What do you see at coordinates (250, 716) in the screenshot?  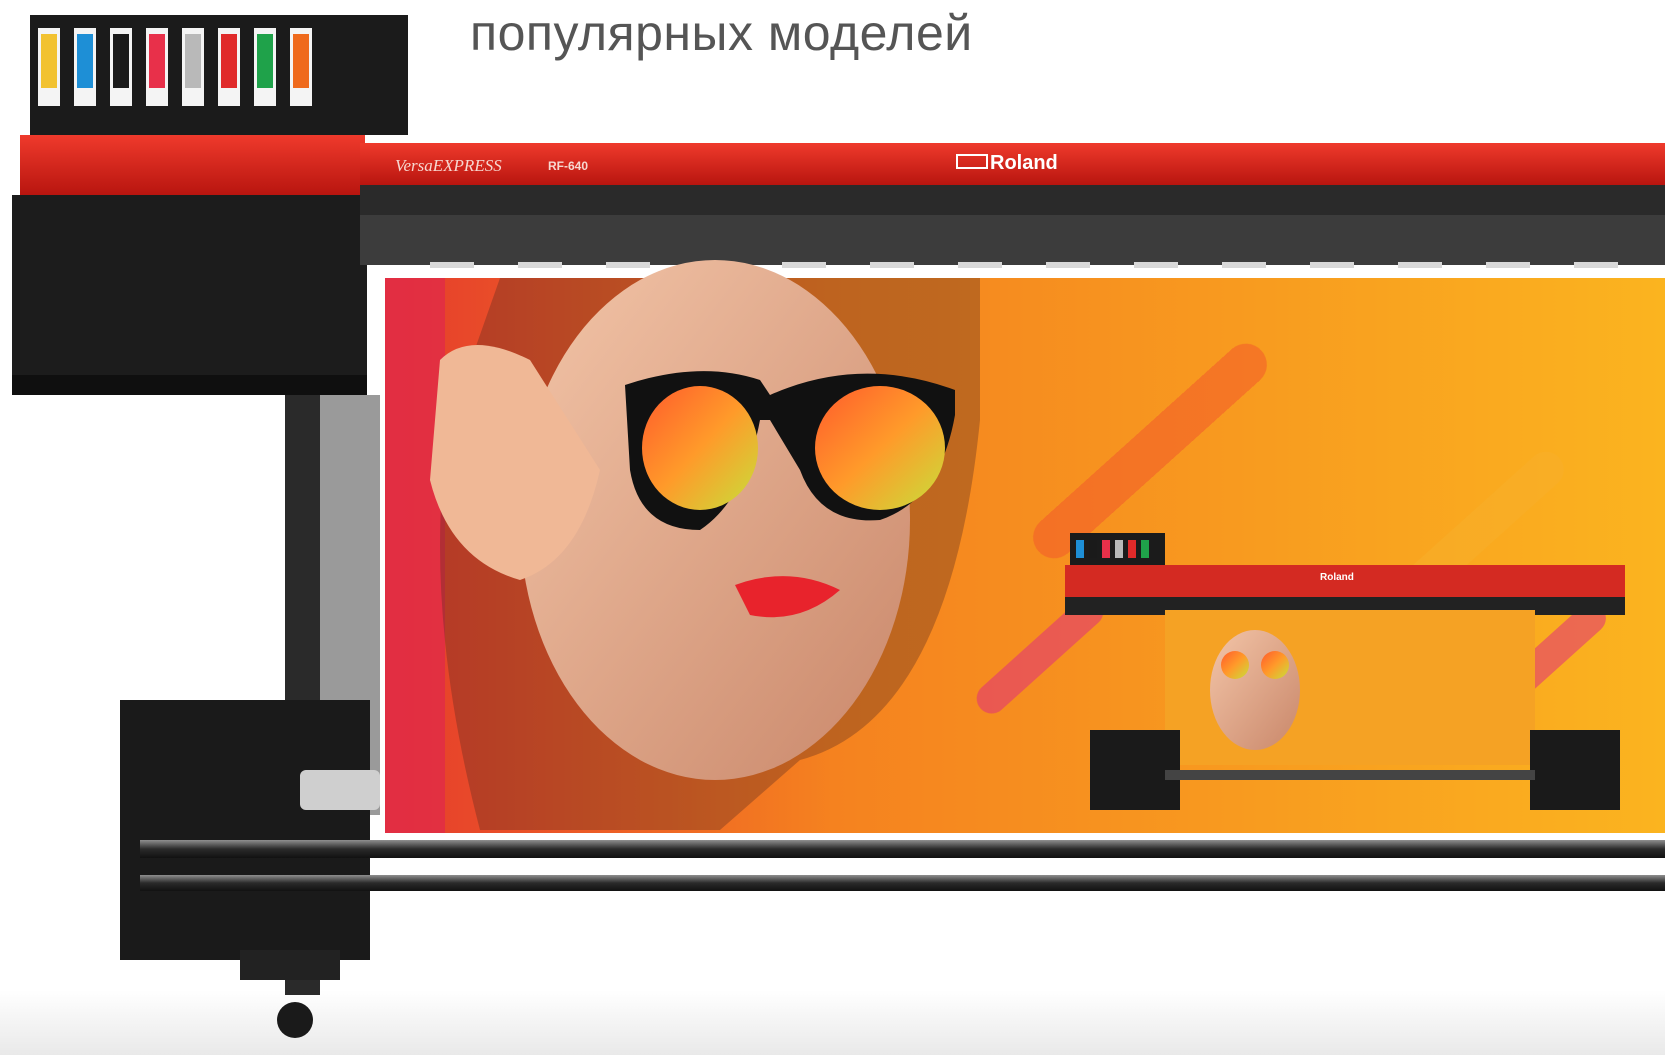 I see `printer-stand-left` at bounding box center [250, 716].